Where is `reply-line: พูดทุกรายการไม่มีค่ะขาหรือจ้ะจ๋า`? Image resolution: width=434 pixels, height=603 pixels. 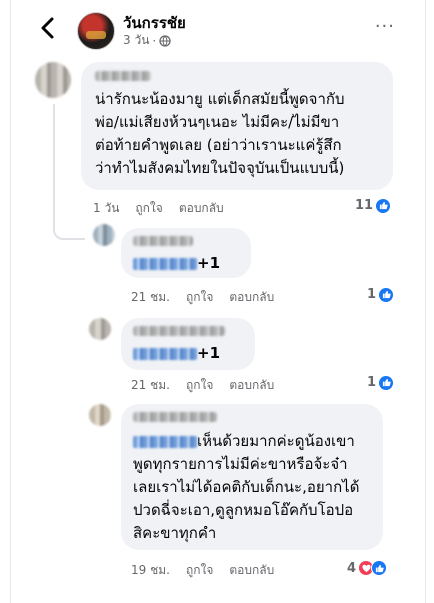
reply-line: พูดทุกรายการไม่มีค่ะขาหรือจ้ะจ๋า is located at coordinates (240, 464).